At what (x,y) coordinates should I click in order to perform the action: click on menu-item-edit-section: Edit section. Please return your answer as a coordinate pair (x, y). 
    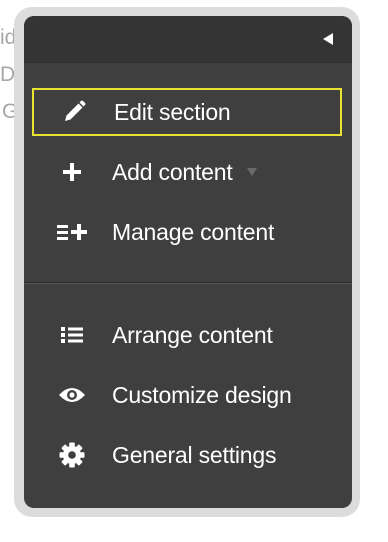
    Looking at the image, I should click on (187, 112).